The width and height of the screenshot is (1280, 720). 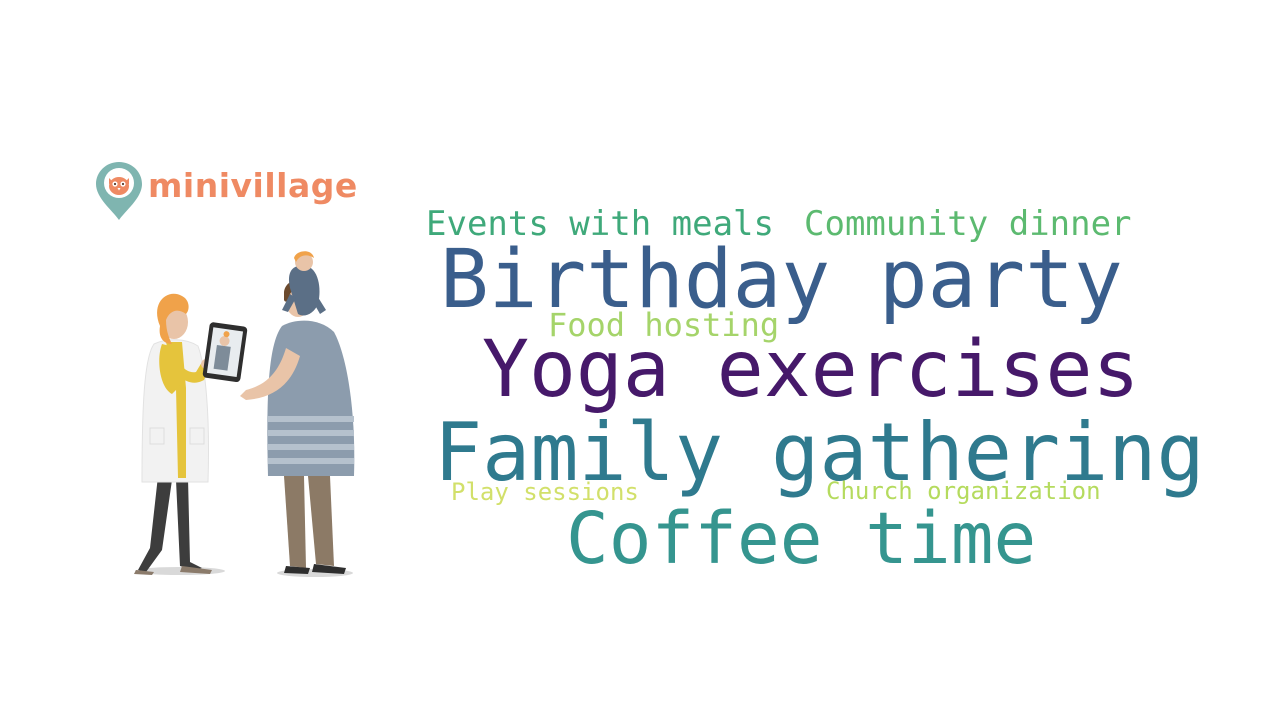 I want to click on brand-name: minivillage, so click(x=253, y=185).